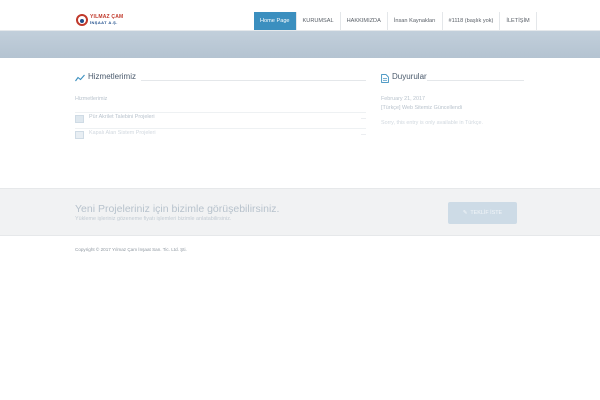 The height and width of the screenshot is (400, 600). Describe the element at coordinates (220, 134) in the screenshot. I see `service-item: Kapalı Alan Sistem Projeleri —` at that location.